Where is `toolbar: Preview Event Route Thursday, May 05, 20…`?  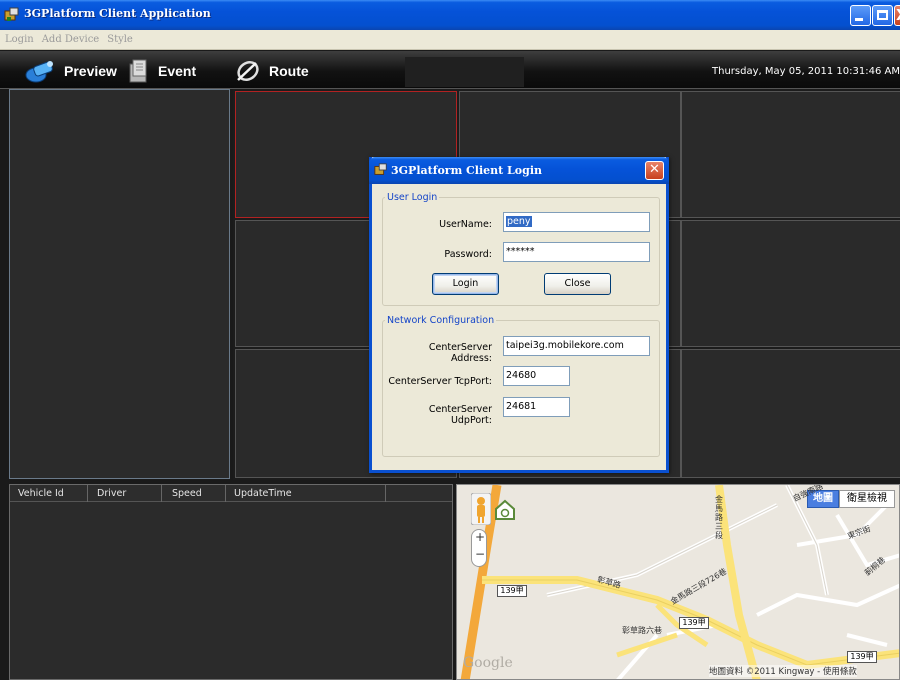 toolbar: Preview Event Route Thursday, May 05, 20… is located at coordinates (450, 70).